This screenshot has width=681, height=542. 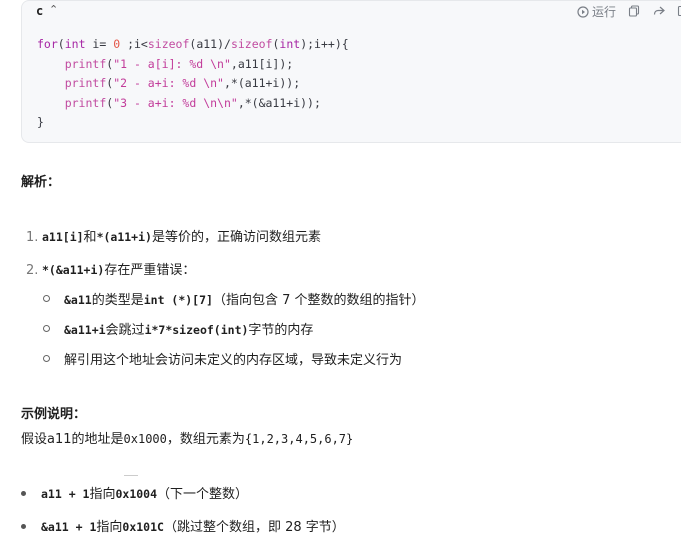 What do you see at coordinates (604, 12) in the screenshot?
I see `run-button-label: 运行` at bounding box center [604, 12].